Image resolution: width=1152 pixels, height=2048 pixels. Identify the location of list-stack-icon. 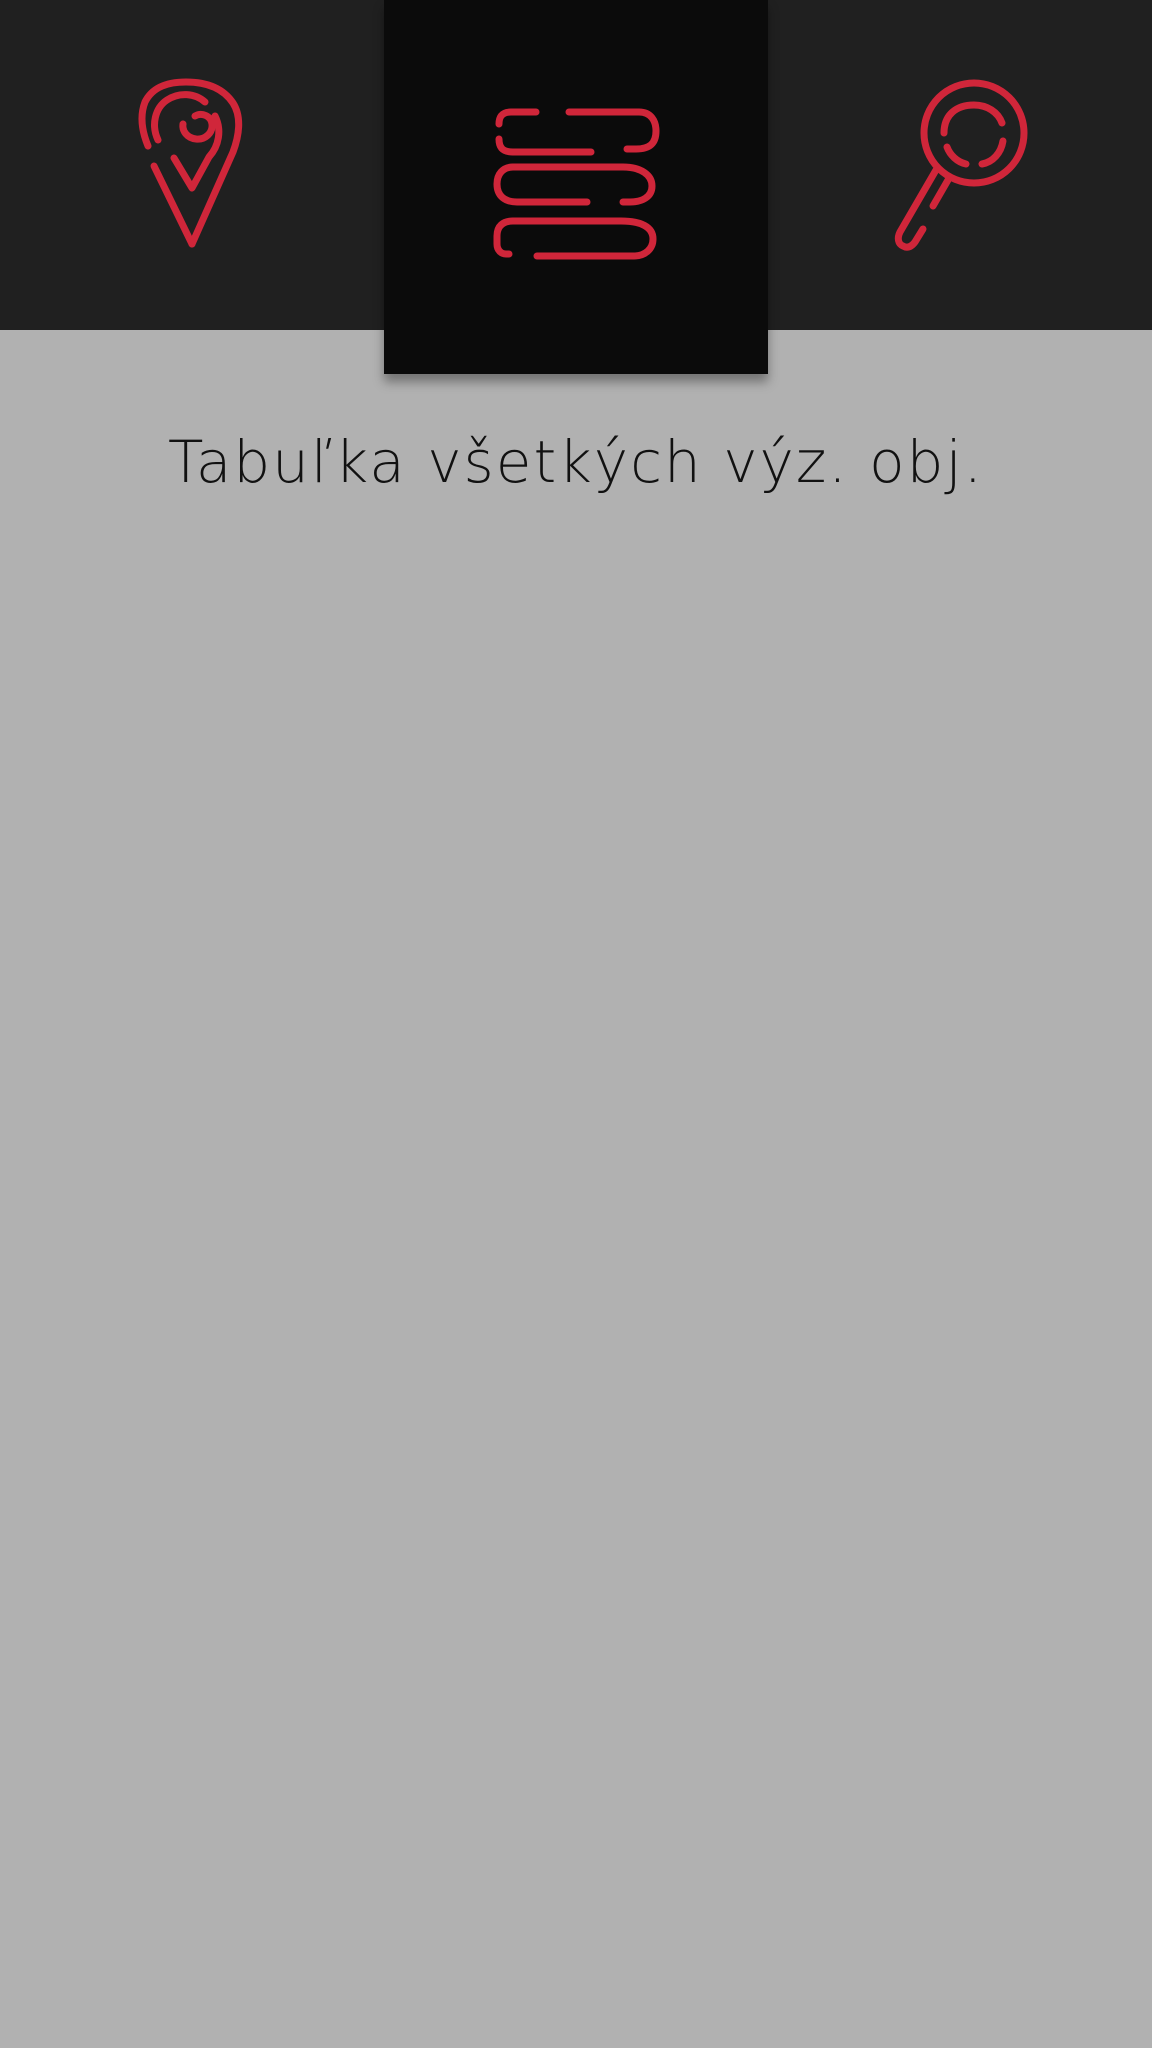
(576, 179).